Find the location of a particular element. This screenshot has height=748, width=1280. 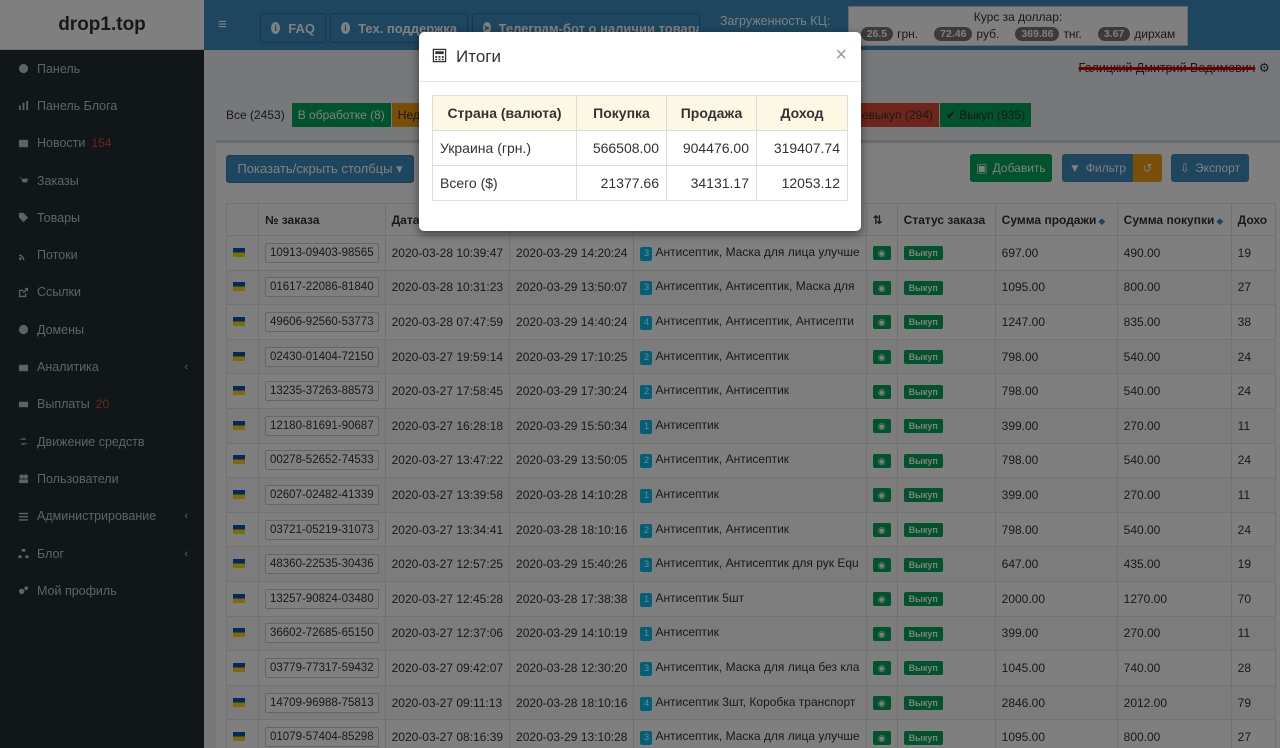

totals-value: 21377.66 is located at coordinates (621, 183).